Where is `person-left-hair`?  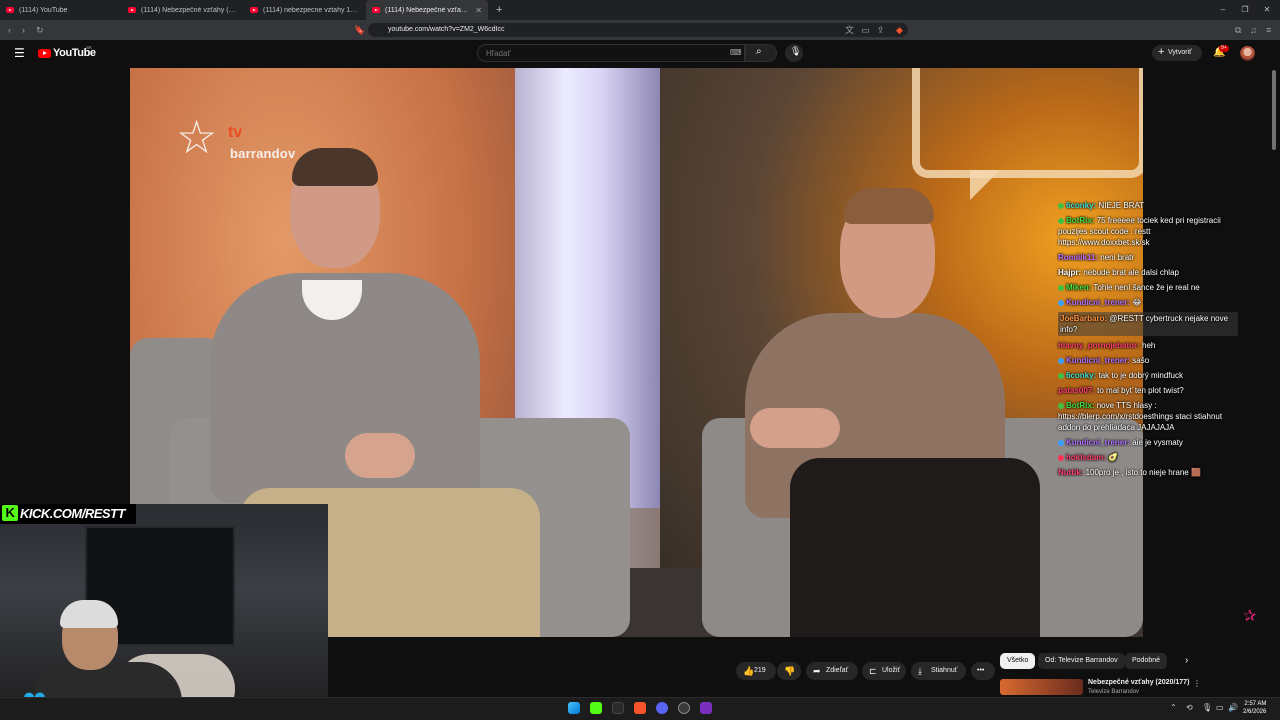
person-left-hair is located at coordinates (335, 167).